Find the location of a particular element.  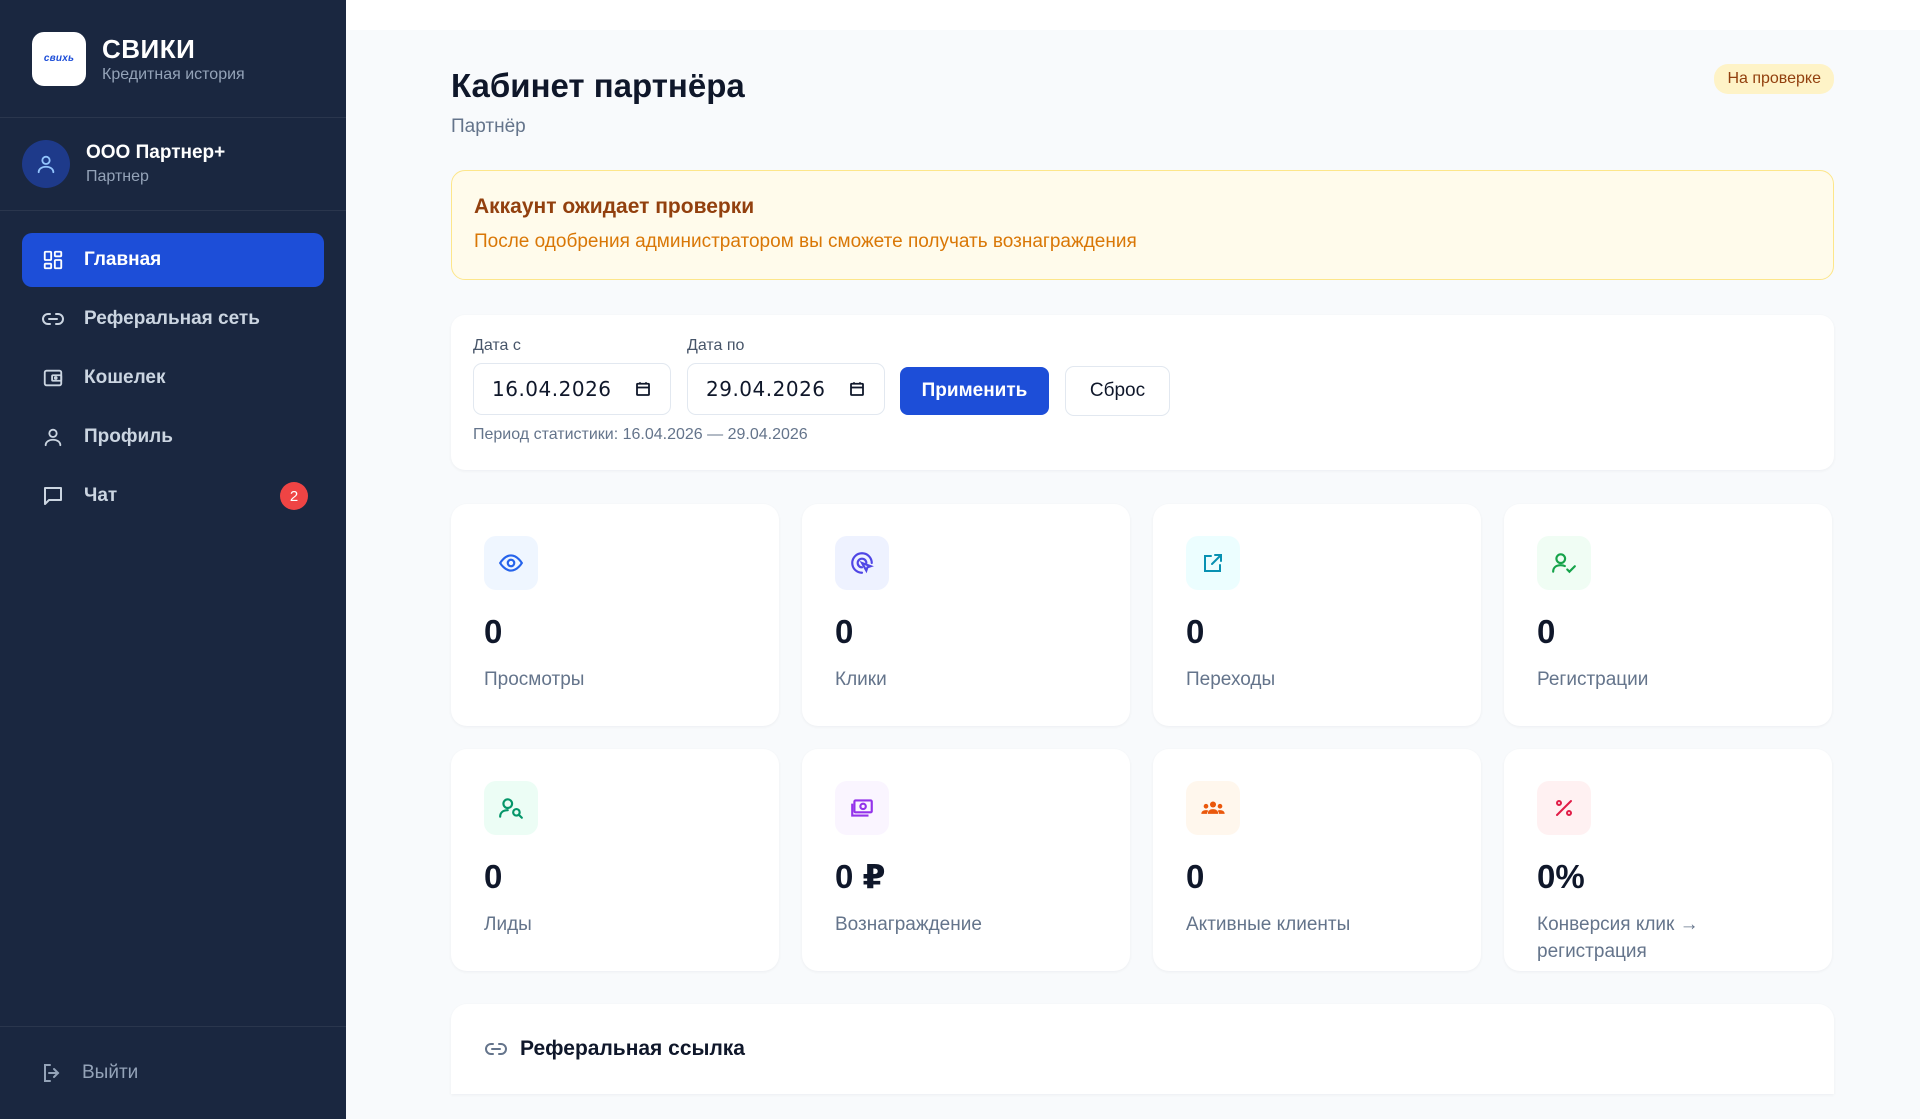

date-to-field: Дата по 29.04.2026 is located at coordinates (786, 376).